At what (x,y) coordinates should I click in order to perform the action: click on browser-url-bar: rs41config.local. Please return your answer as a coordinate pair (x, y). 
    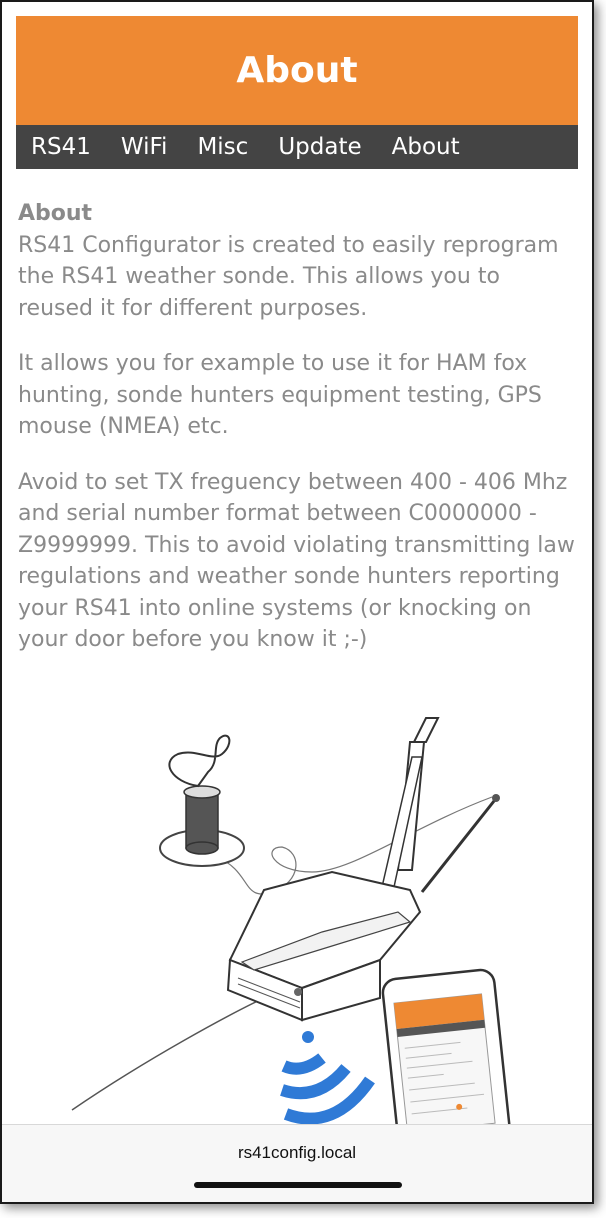
    Looking at the image, I should click on (297, 1163).